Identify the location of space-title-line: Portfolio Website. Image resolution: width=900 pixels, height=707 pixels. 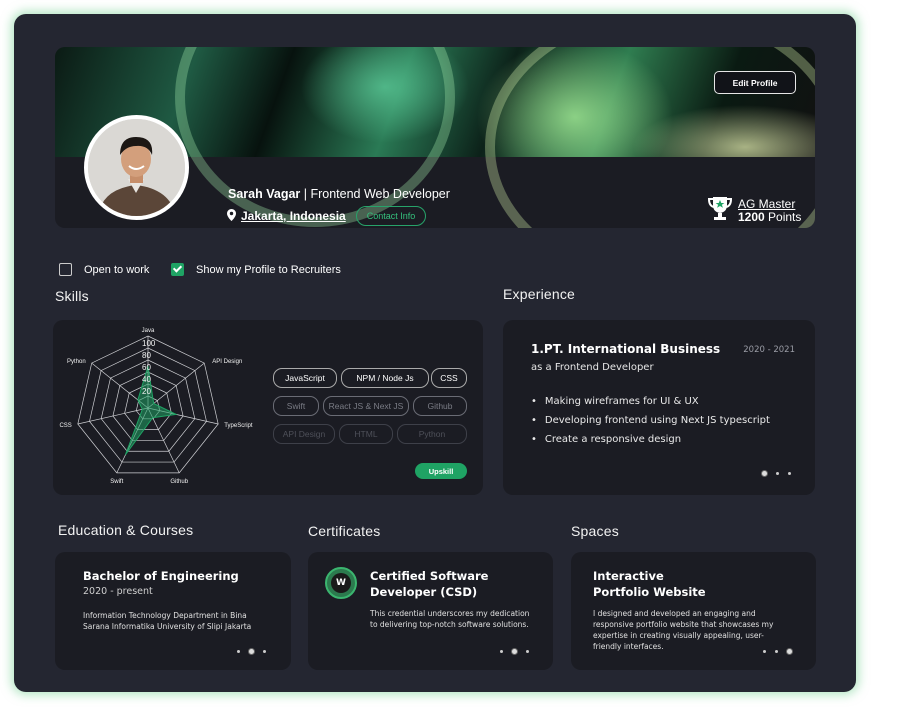
(649, 592).